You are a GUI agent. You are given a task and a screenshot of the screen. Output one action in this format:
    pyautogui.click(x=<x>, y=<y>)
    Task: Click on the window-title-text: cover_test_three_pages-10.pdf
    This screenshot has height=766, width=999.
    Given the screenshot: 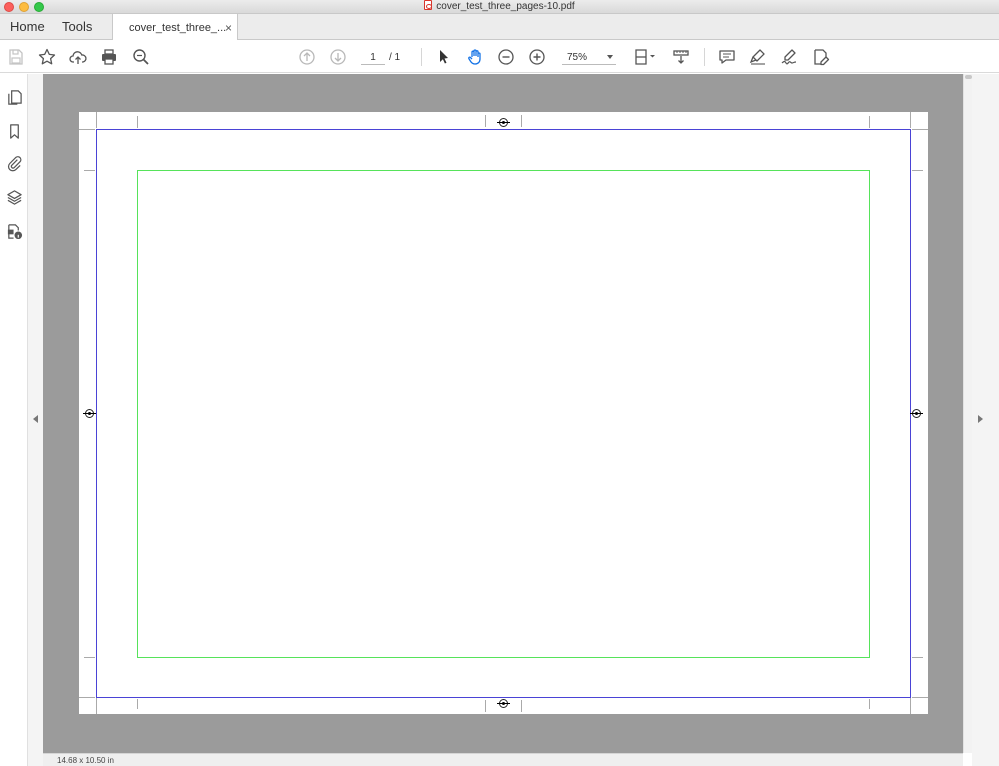 What is the action you would take?
    pyautogui.click(x=505, y=6)
    